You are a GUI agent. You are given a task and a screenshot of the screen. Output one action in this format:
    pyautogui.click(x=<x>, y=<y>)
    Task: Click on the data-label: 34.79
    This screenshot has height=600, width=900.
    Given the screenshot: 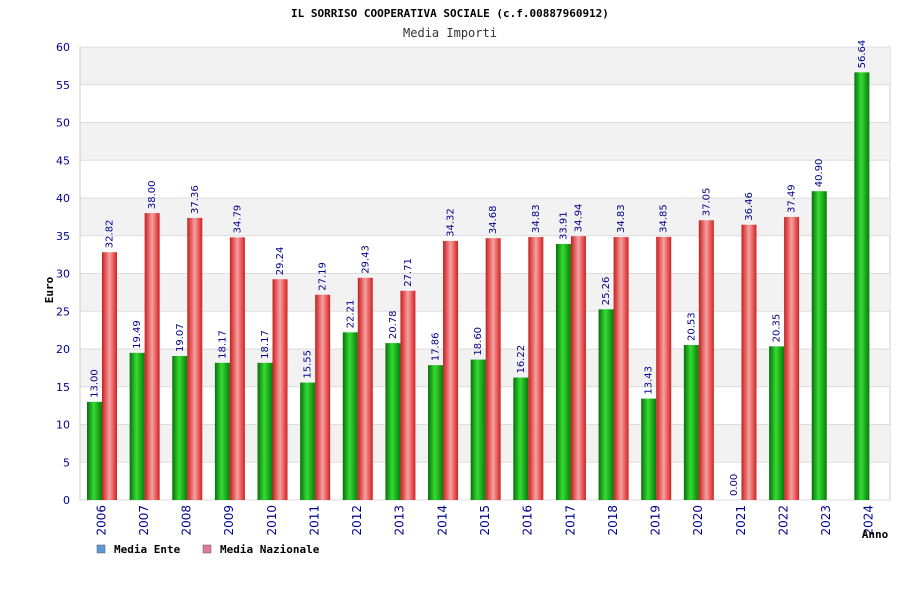 What is the action you would take?
    pyautogui.click(x=237, y=219)
    